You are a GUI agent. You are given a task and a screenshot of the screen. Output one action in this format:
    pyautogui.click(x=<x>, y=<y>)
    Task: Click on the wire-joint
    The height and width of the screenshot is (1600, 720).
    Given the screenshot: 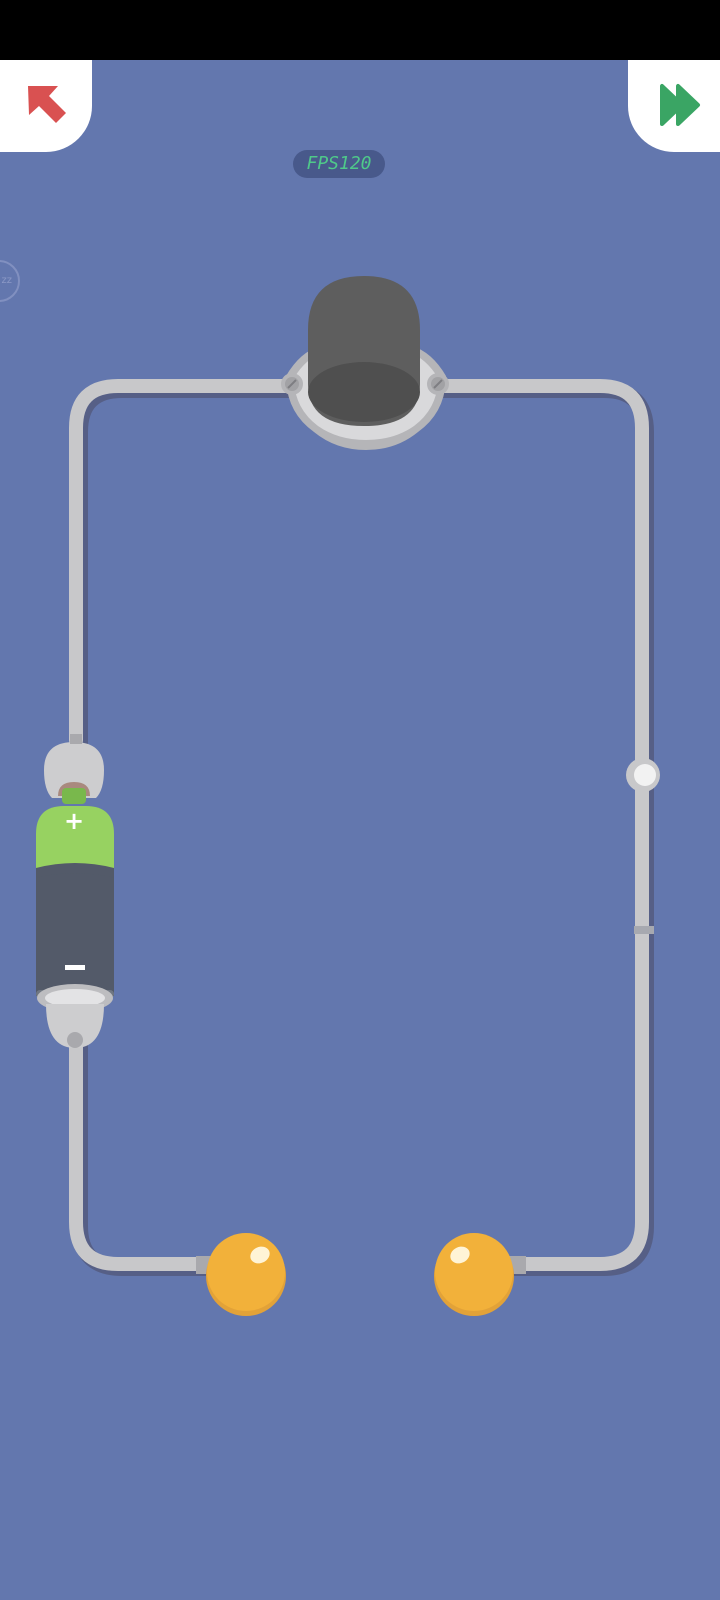 What is the action you would take?
    pyautogui.click(x=644, y=930)
    